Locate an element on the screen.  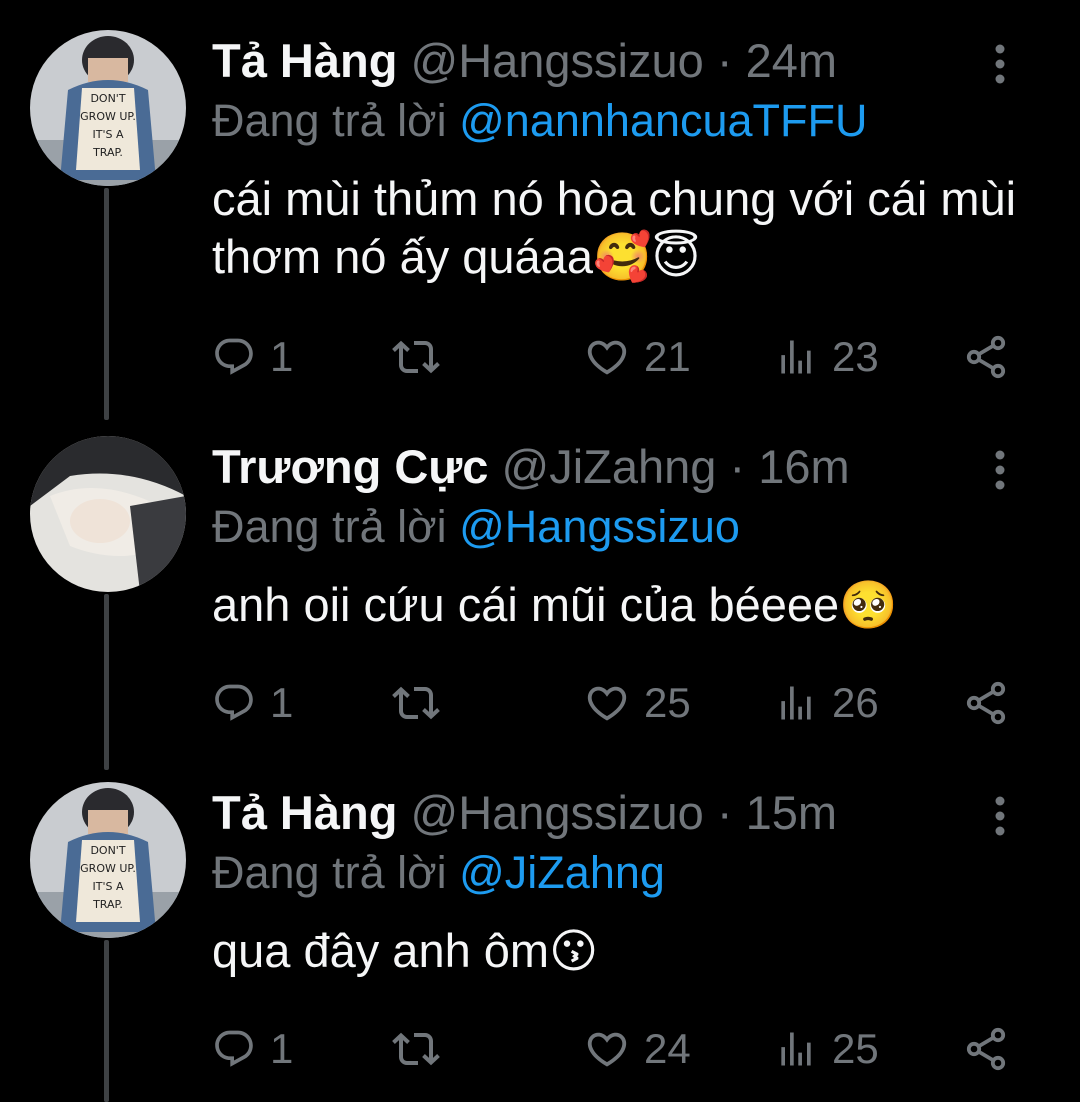
like-count: 21 is located at coordinates (667, 356).